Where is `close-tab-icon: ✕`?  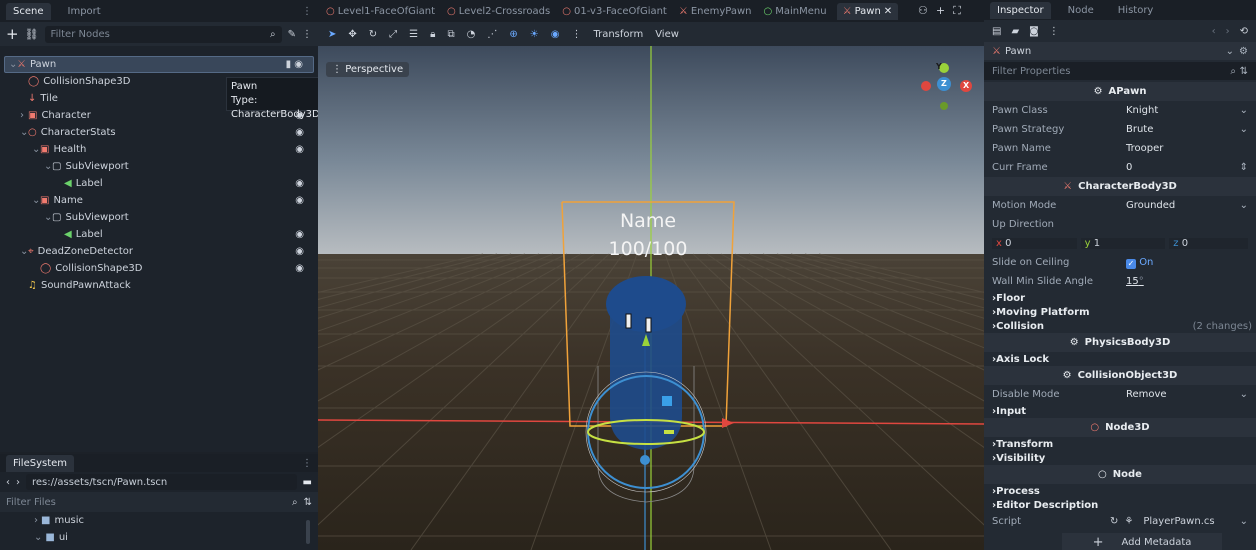
close-tab-icon: ✕ is located at coordinates (888, 11).